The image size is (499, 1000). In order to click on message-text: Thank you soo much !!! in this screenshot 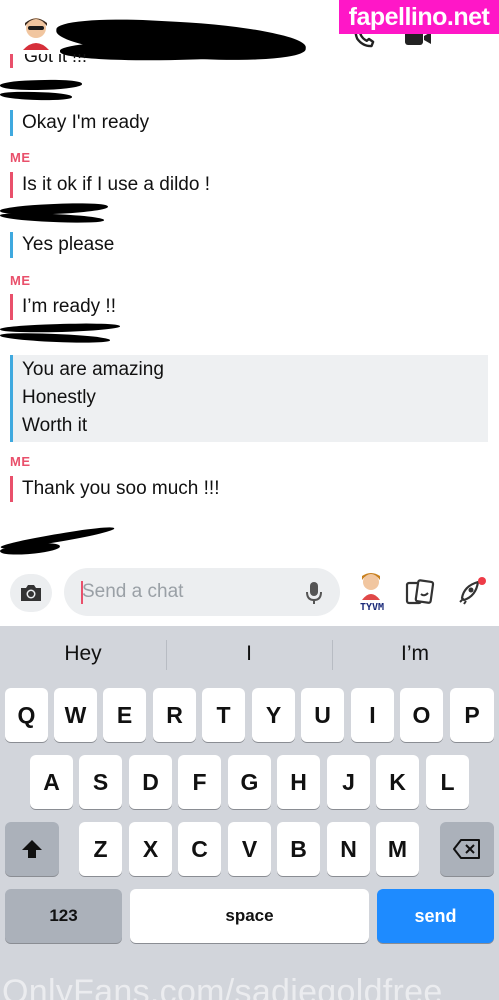, I will do `click(121, 489)`.